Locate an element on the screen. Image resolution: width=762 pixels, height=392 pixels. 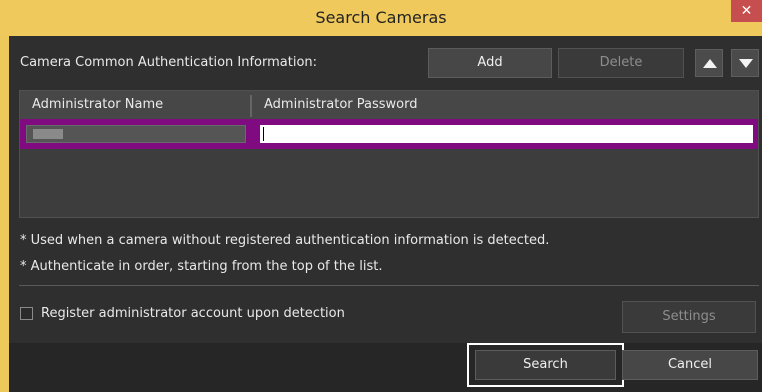
register-admin-checkbox is located at coordinates (26, 313).